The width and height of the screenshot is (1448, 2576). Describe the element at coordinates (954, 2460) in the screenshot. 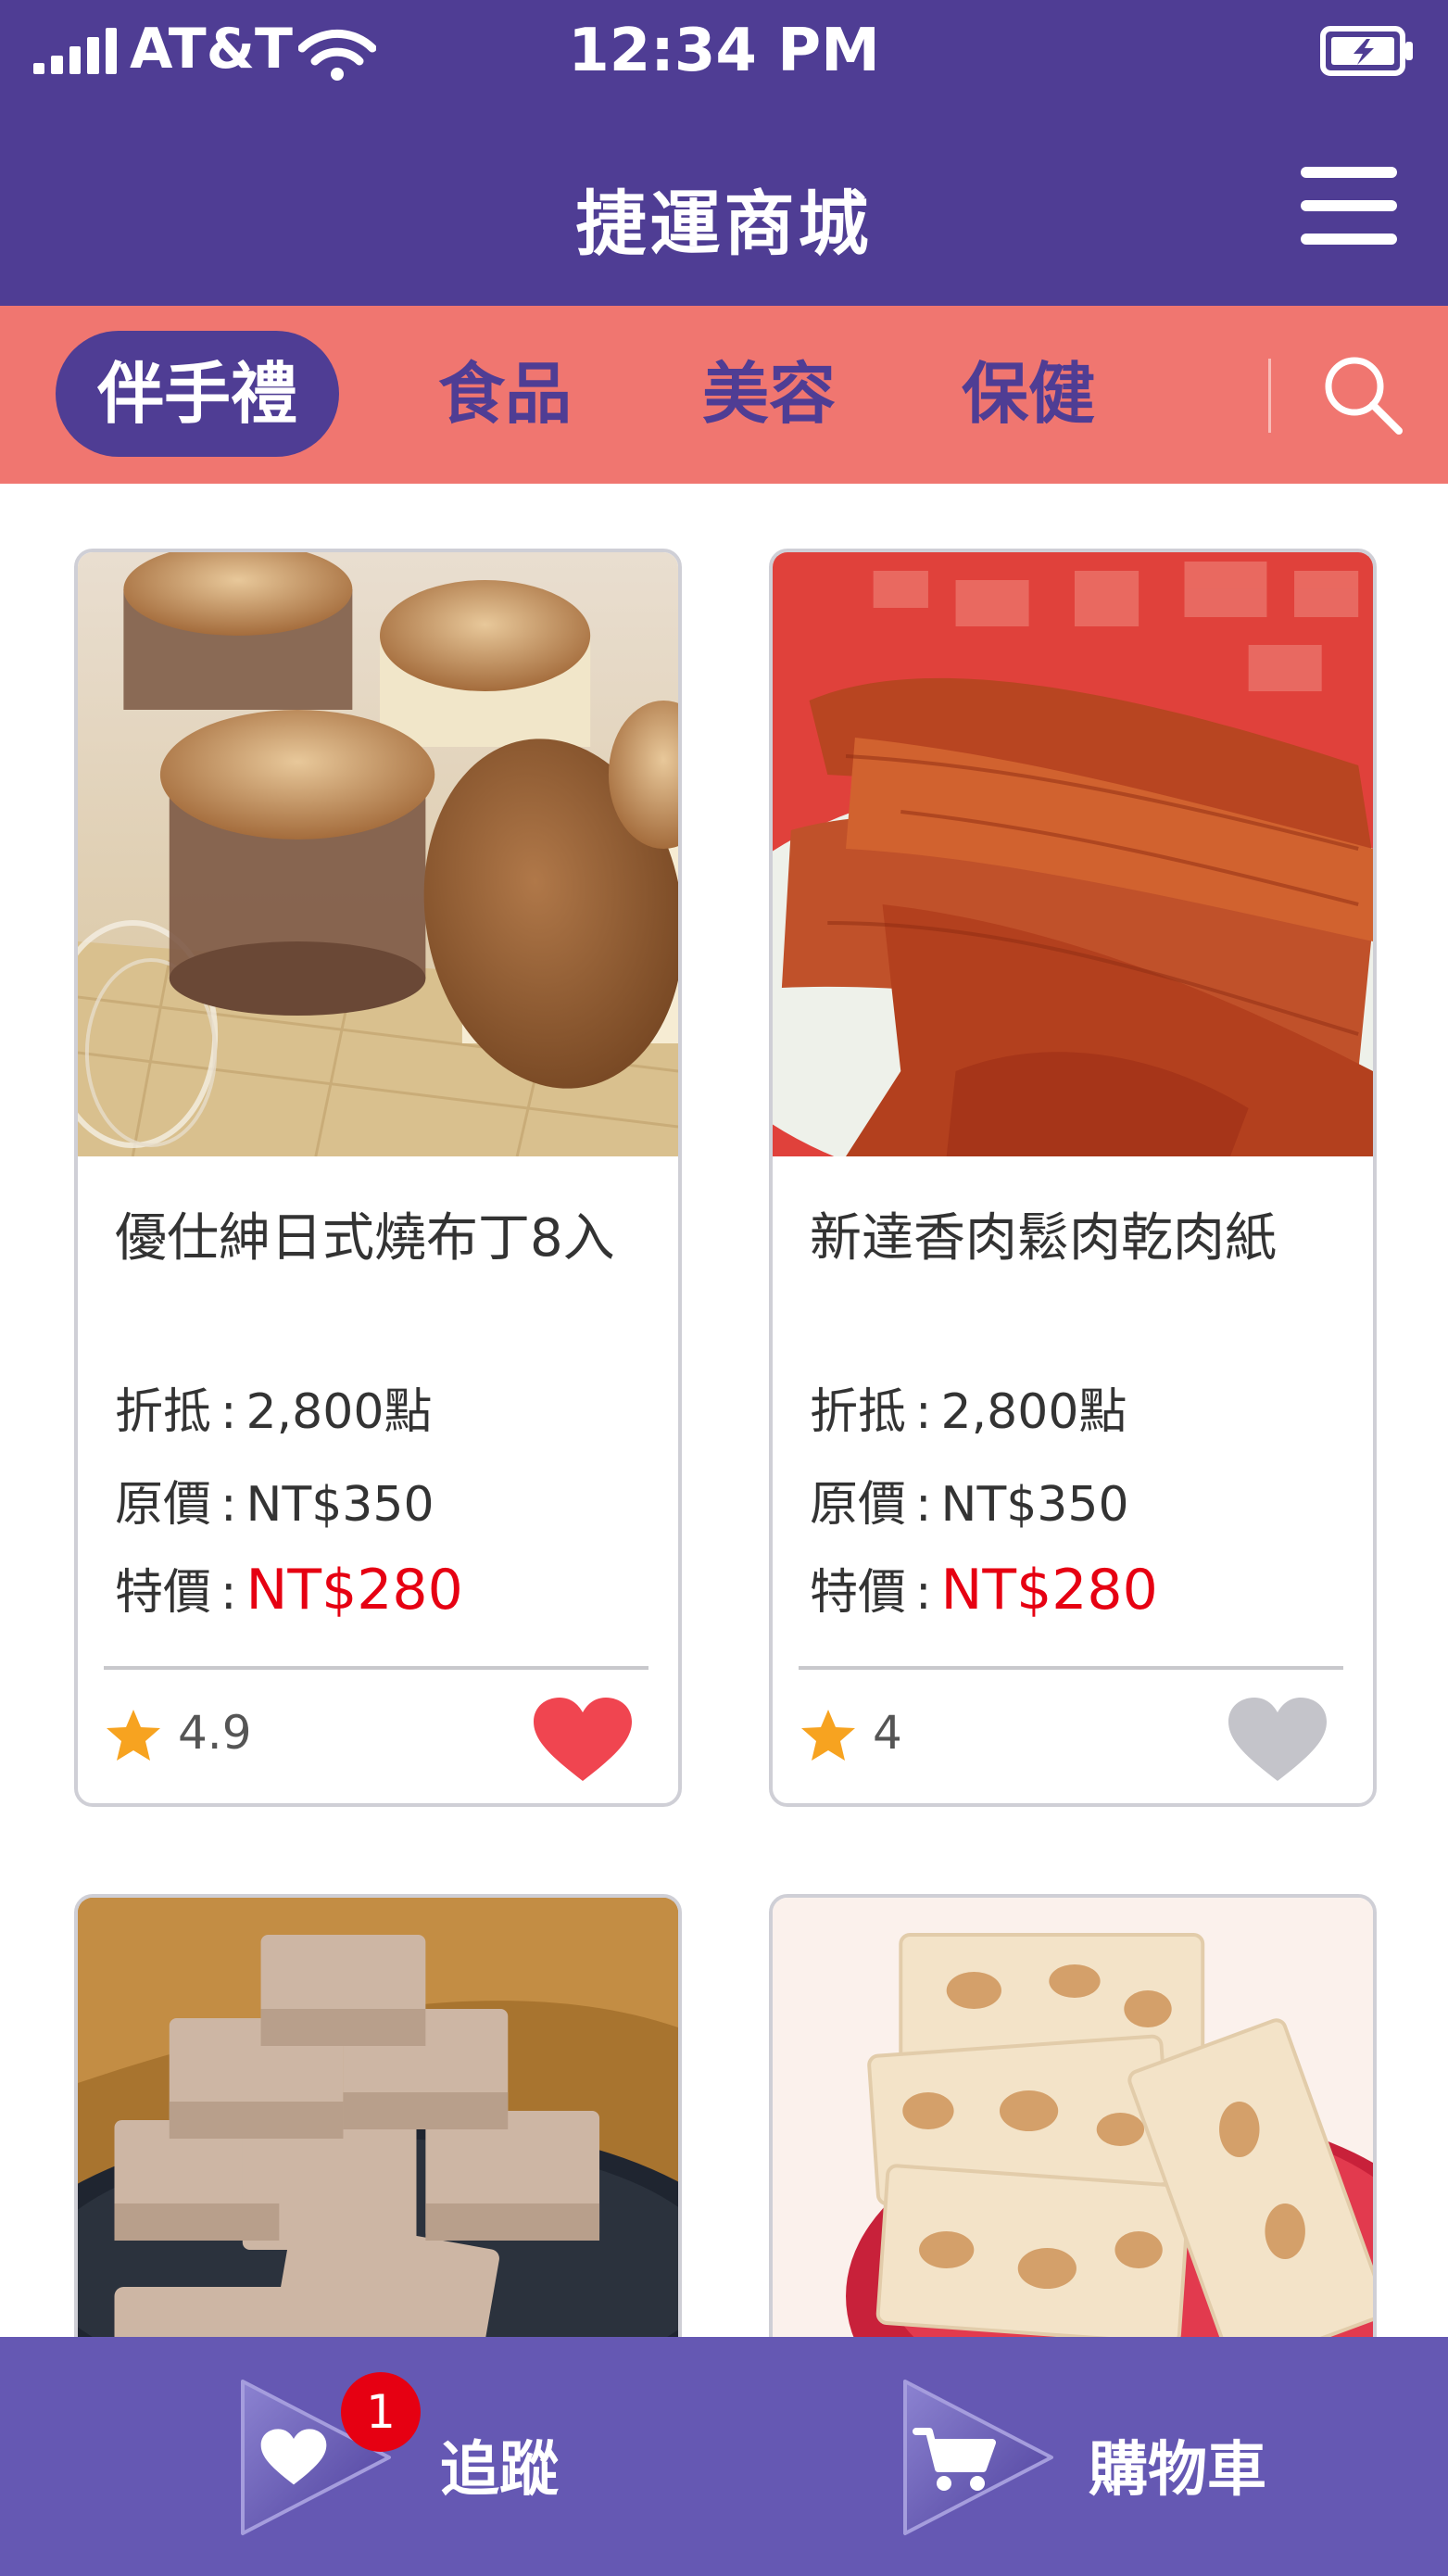

I see `cart-icon` at that location.